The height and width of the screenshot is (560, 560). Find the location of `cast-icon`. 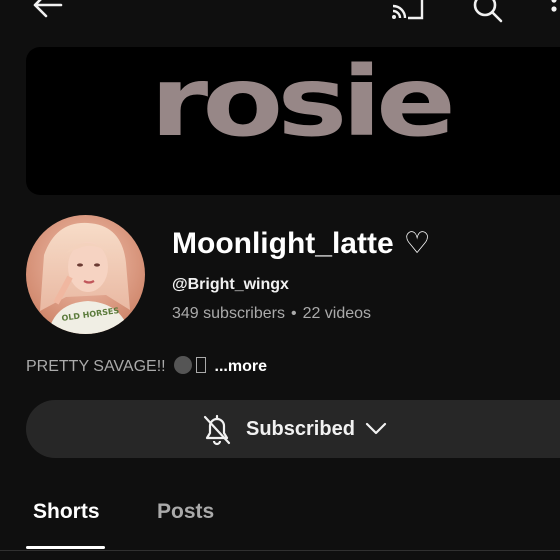

cast-icon is located at coordinates (408, 11).